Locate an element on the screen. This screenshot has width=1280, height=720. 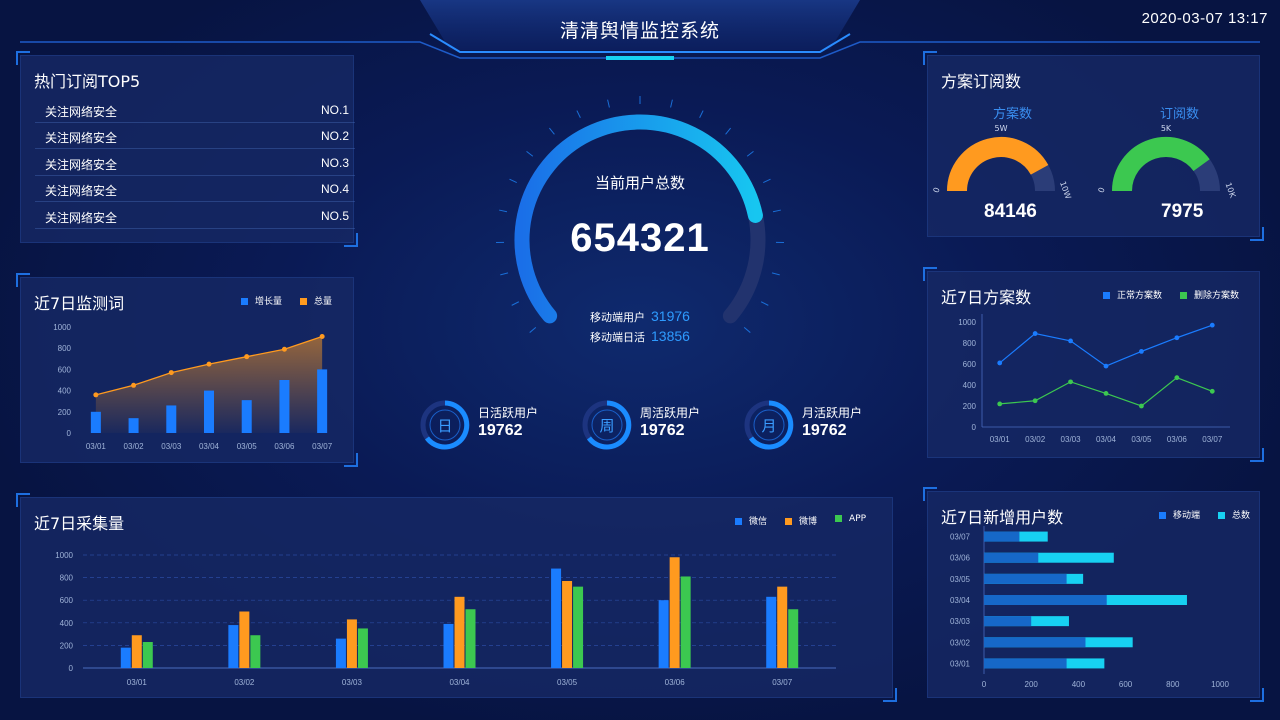
list-item: 关注网络安全 NO.1 is located at coordinates (195, 110).